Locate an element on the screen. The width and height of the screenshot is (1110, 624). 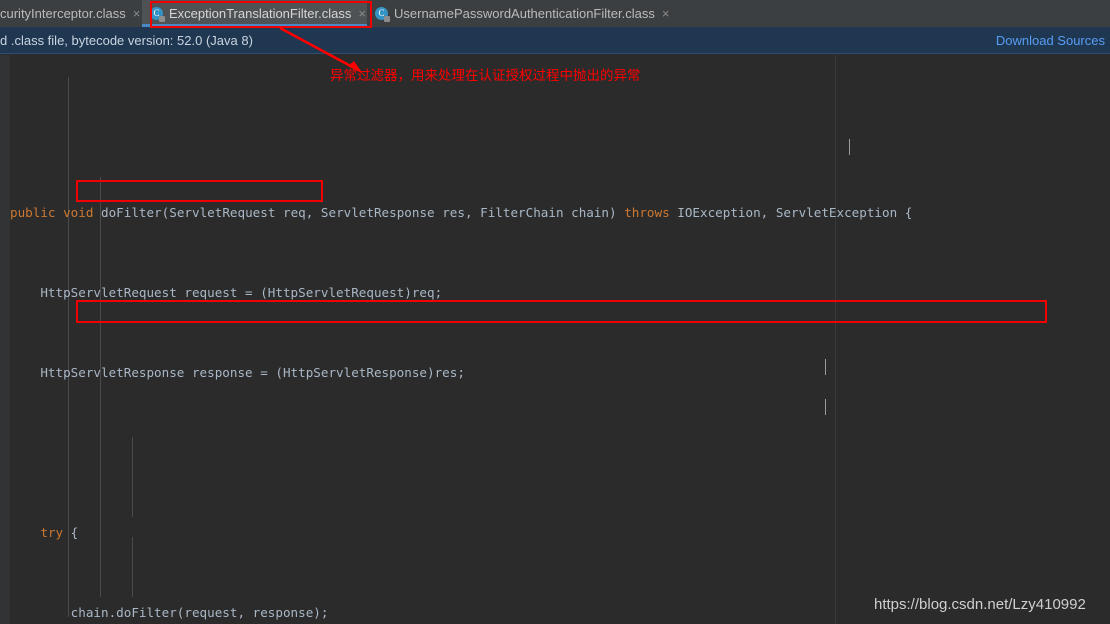
tab-exceptiontranslationfilter: C ExceptionTranslationFilter.class × is located at coordinates (254, 13).